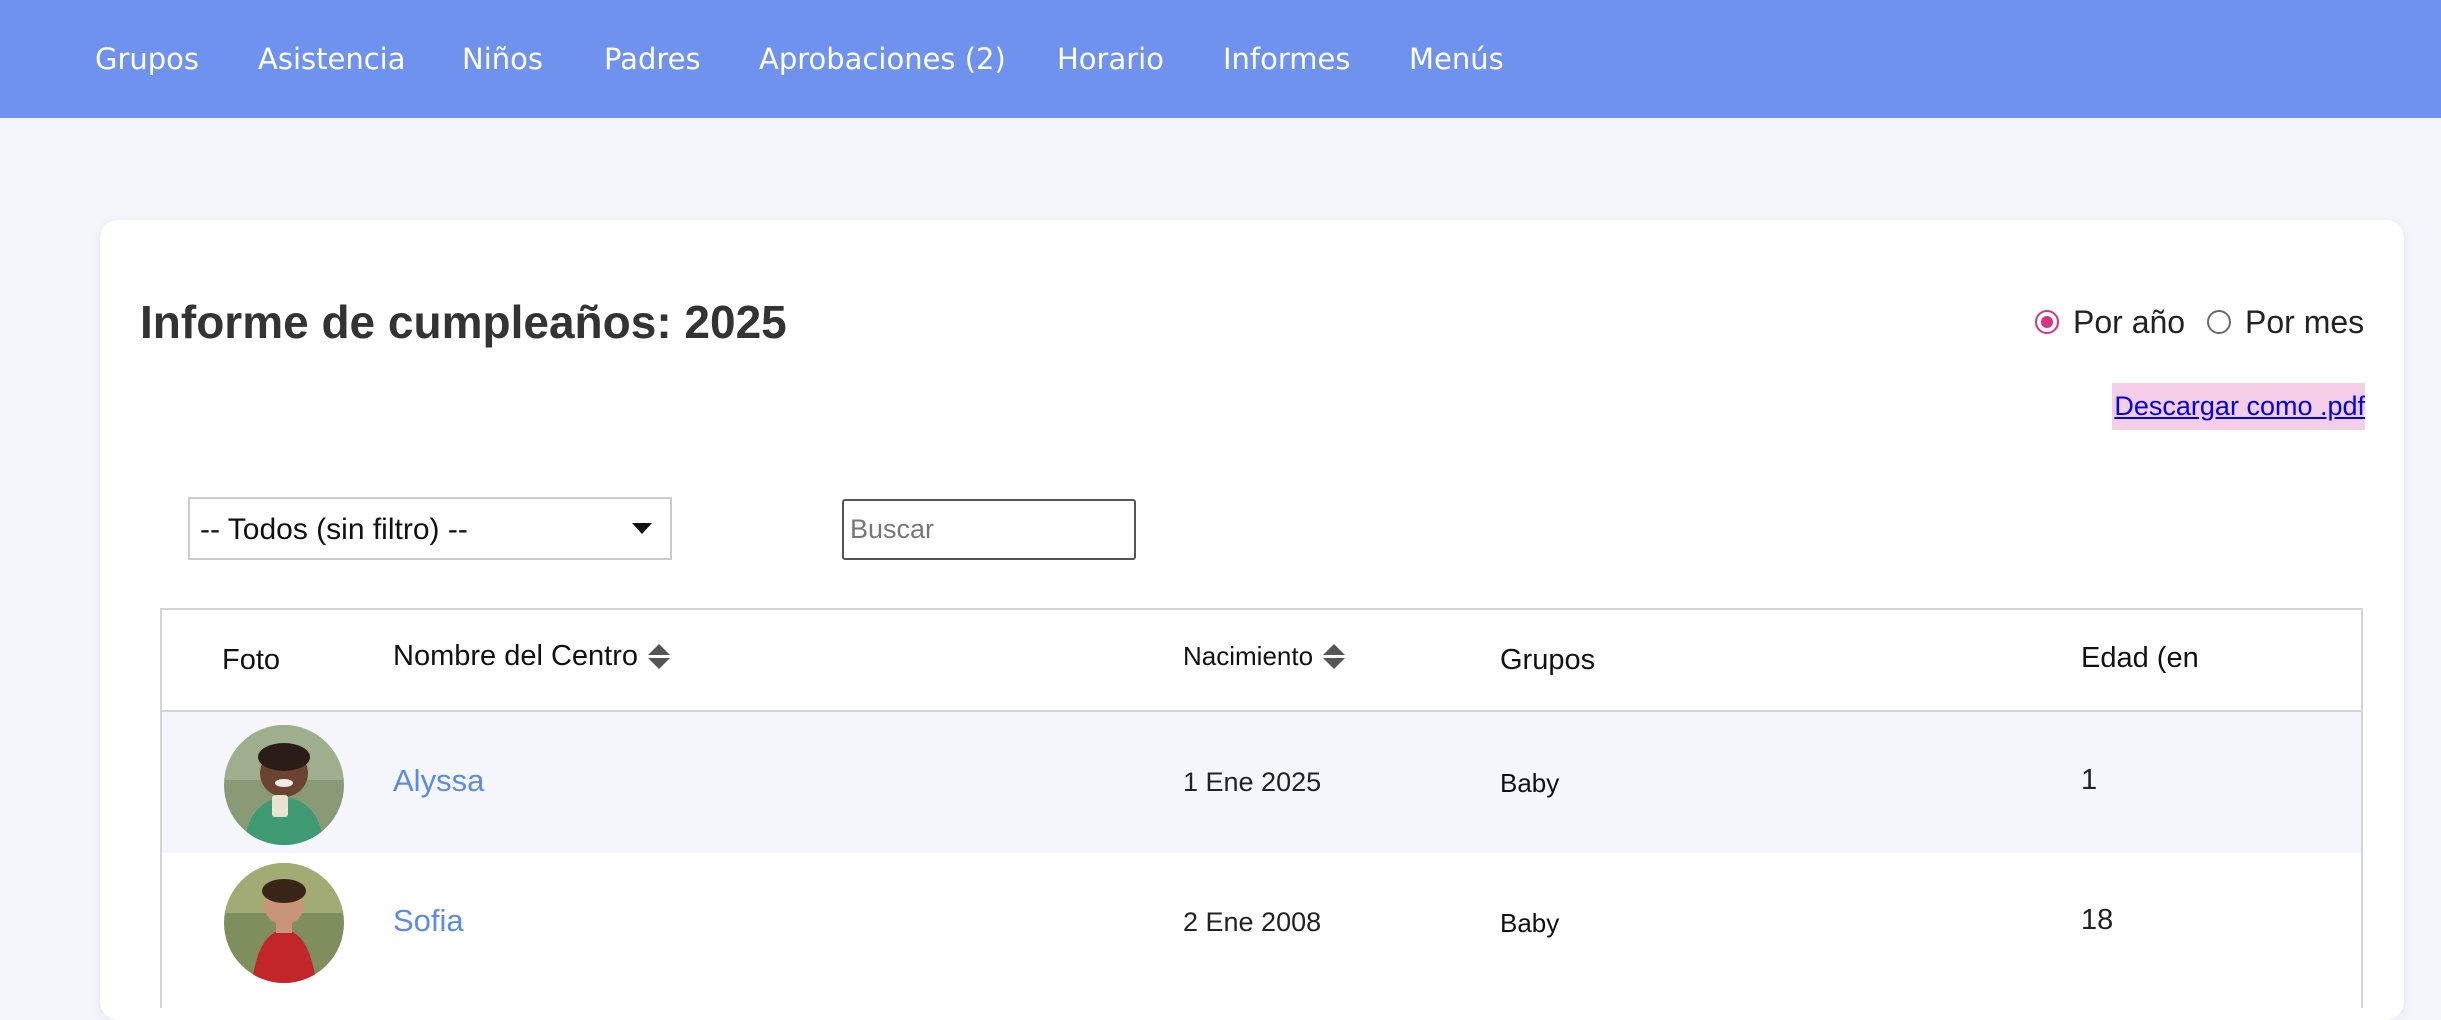 This screenshot has width=2441, height=1020. Describe the element at coordinates (2140, 658) in the screenshot. I see `header-edad: Edad (en` at that location.